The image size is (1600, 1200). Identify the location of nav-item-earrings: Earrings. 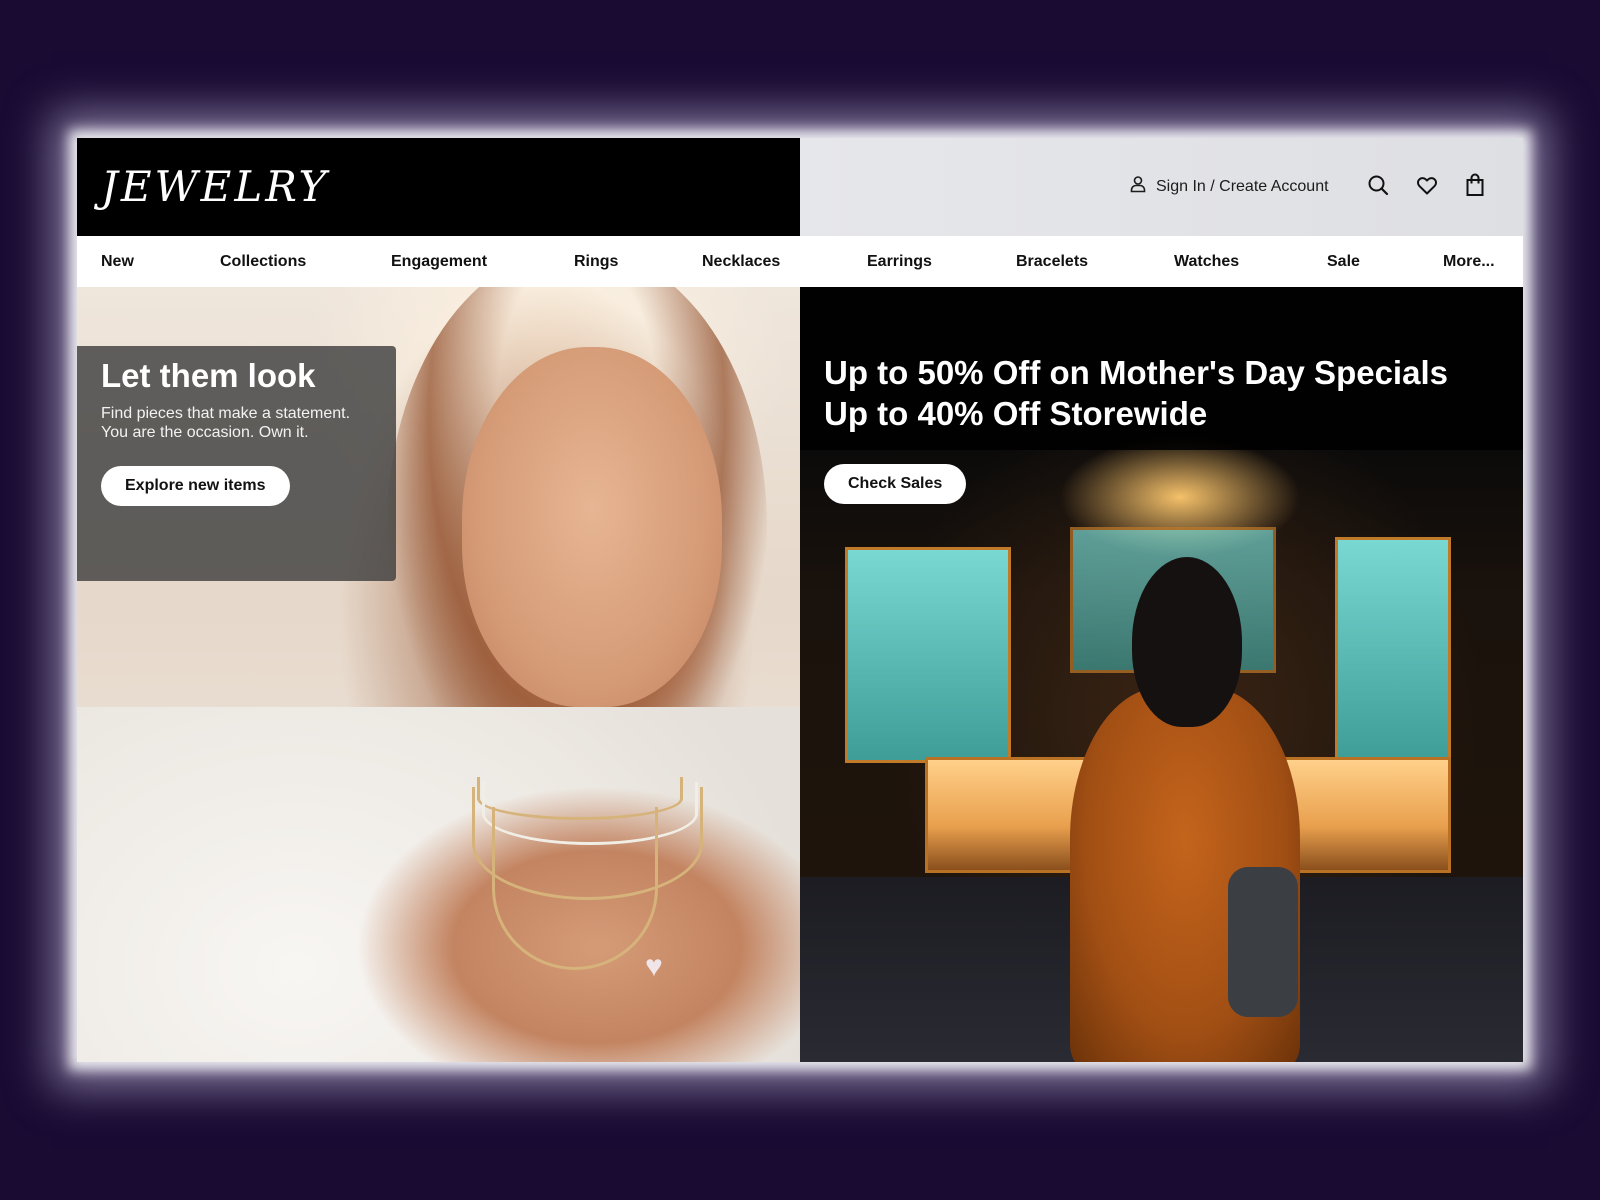
(899, 261).